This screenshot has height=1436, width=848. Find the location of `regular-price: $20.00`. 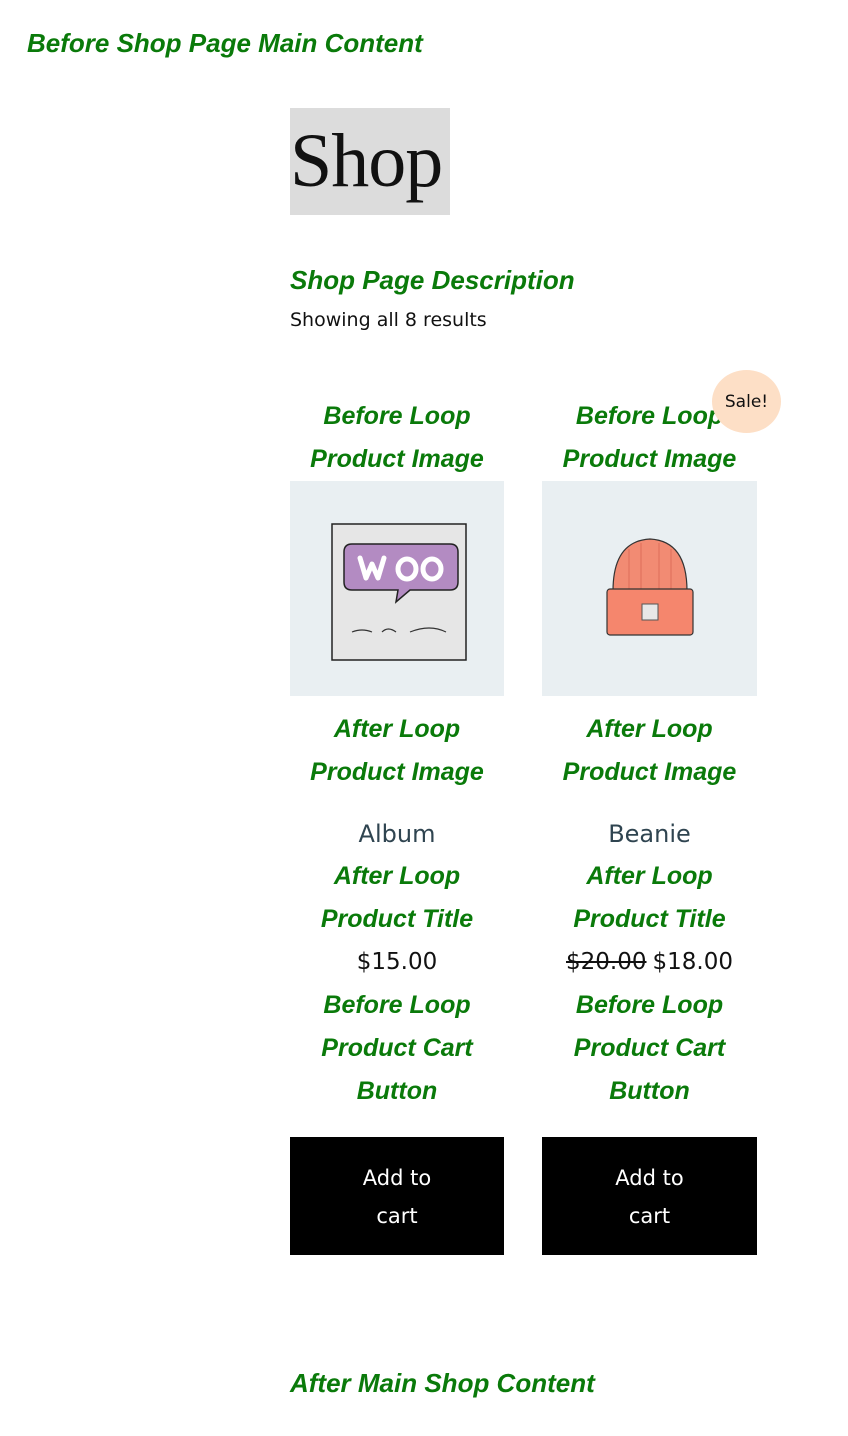

regular-price: $20.00 is located at coordinates (606, 962).